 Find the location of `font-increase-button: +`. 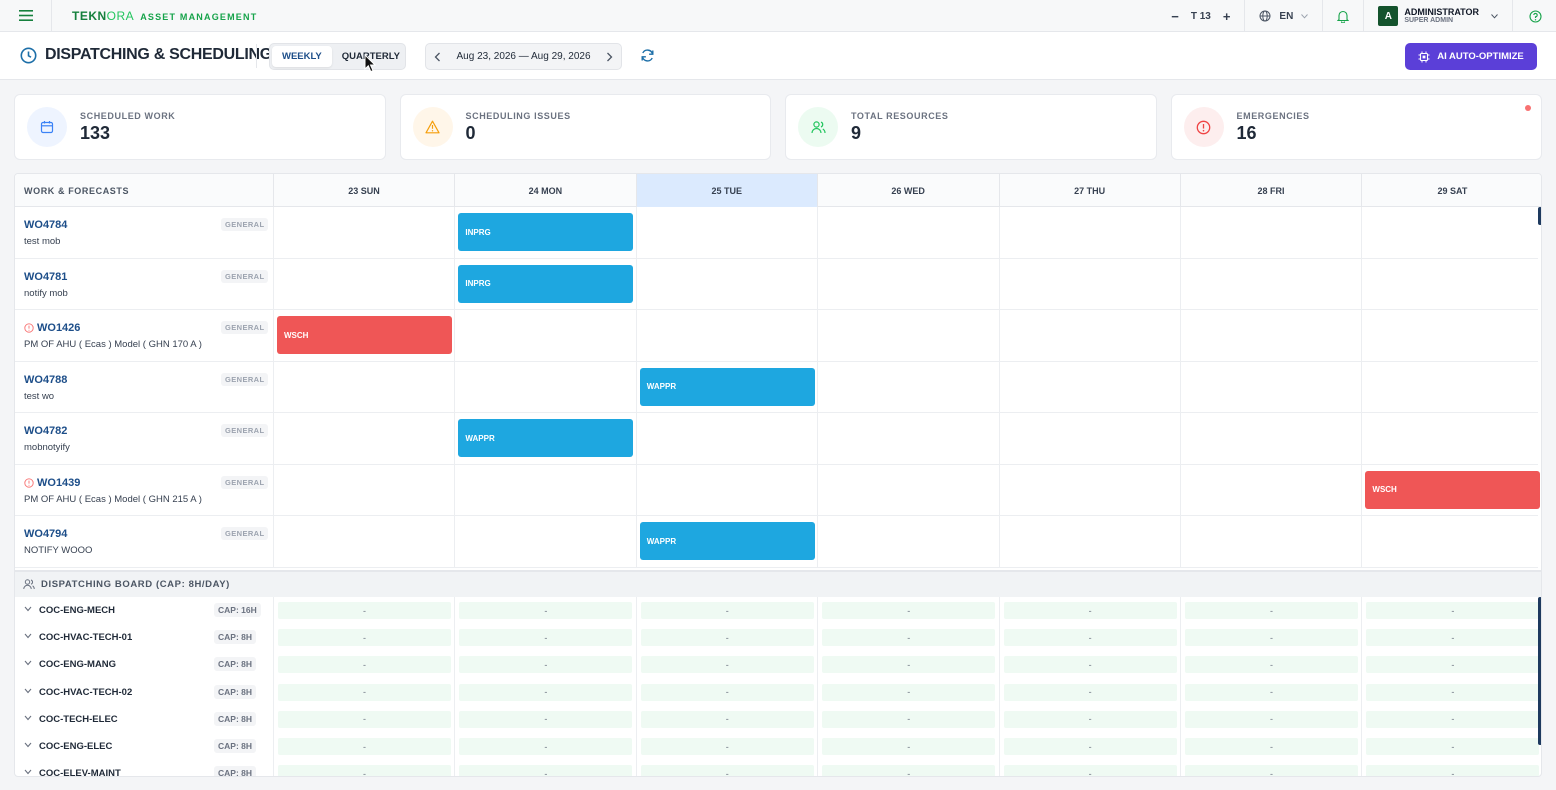

font-increase-button: + is located at coordinates (1227, 16).